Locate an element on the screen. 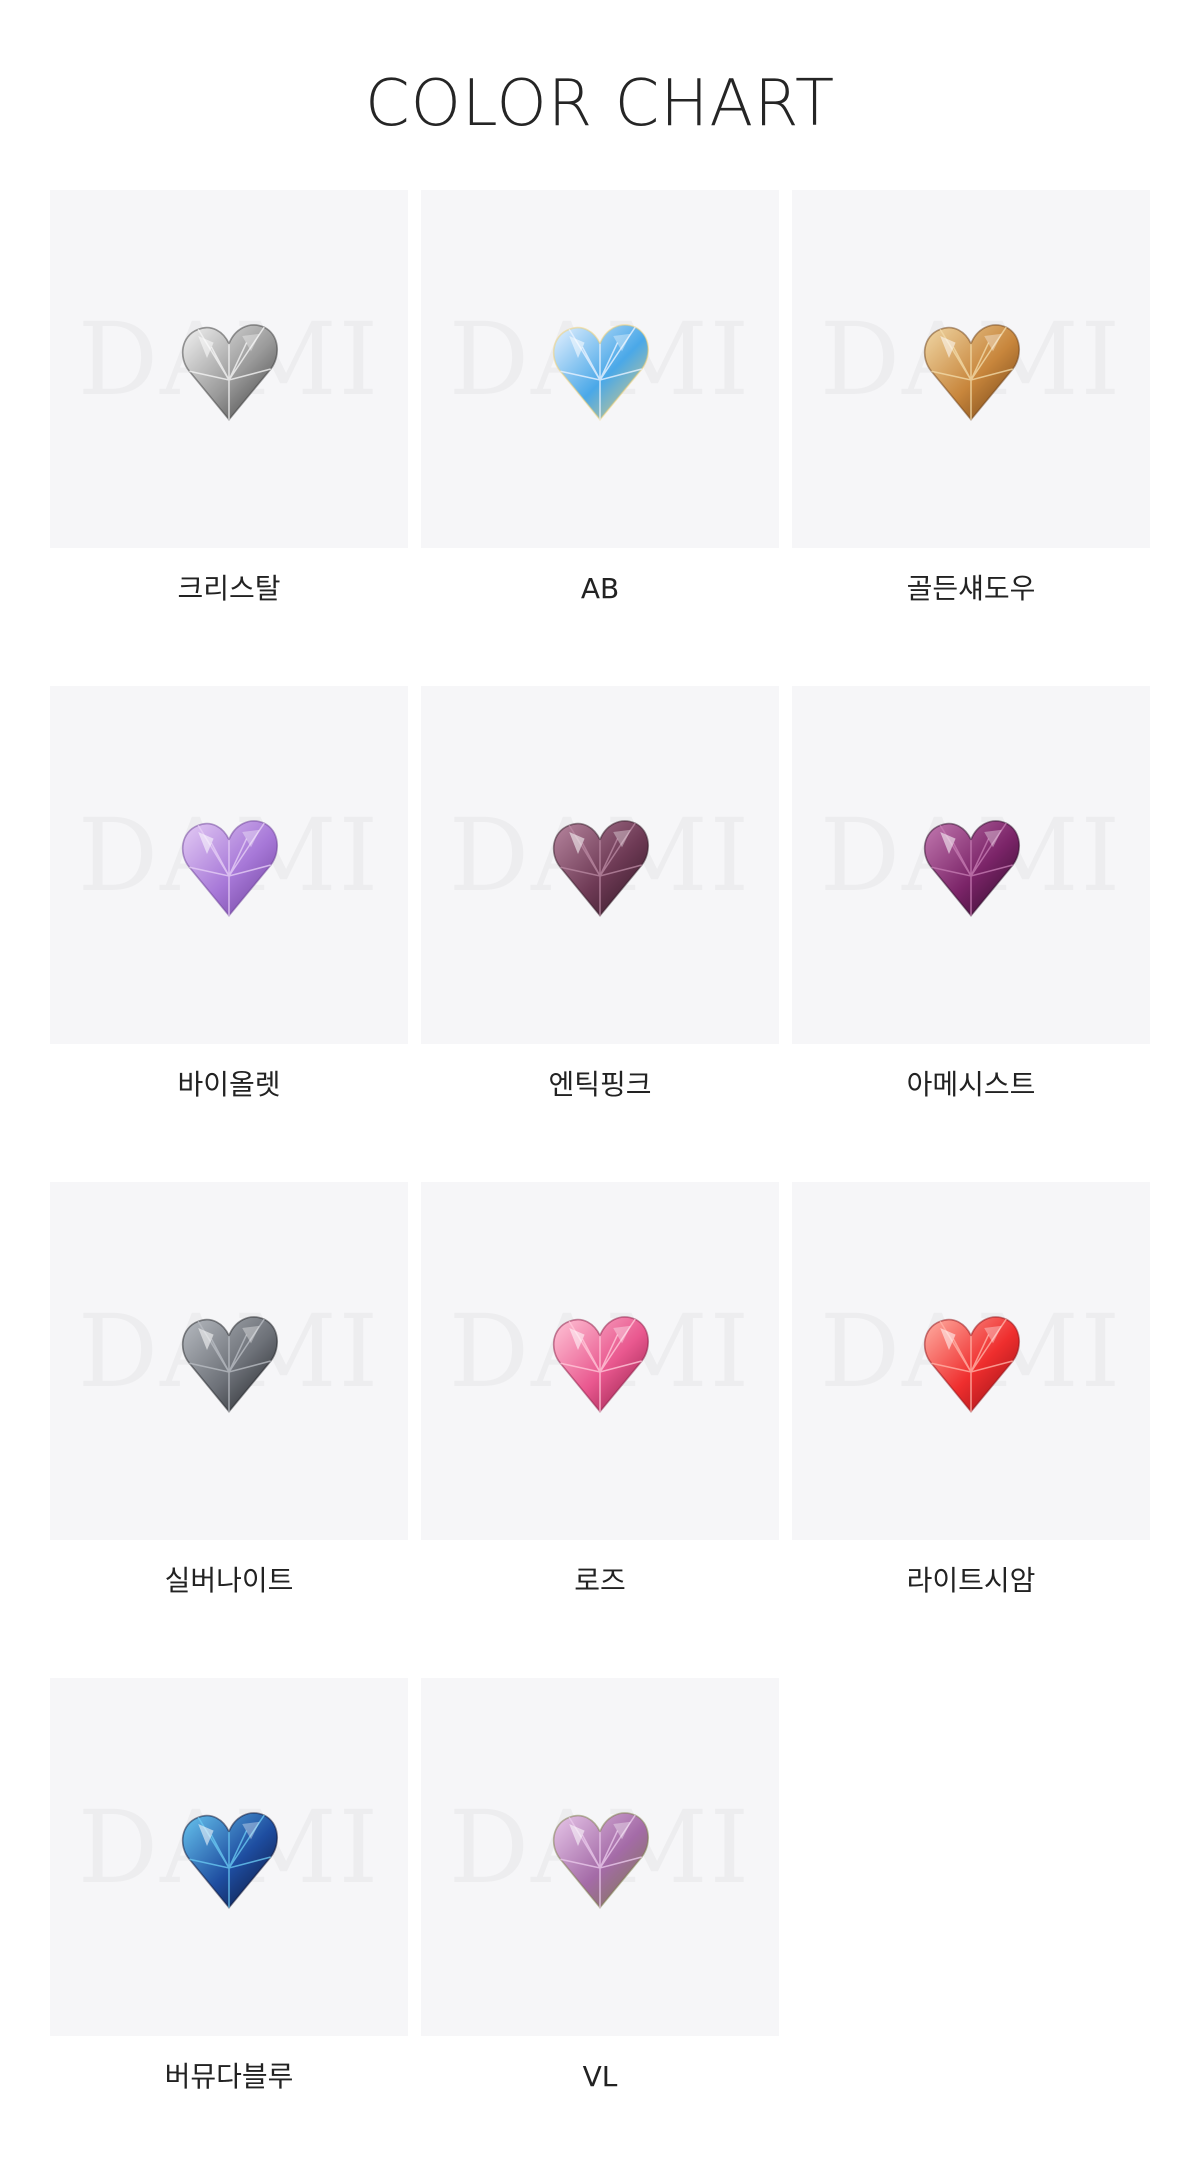 This screenshot has height=2172, width=1200. heart-bermuda-blue-icon is located at coordinates (229, 1860).